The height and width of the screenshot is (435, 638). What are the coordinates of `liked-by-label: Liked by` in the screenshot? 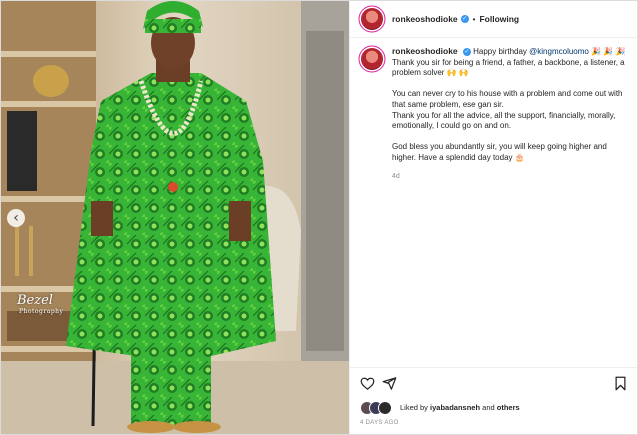 It's located at (414, 407).